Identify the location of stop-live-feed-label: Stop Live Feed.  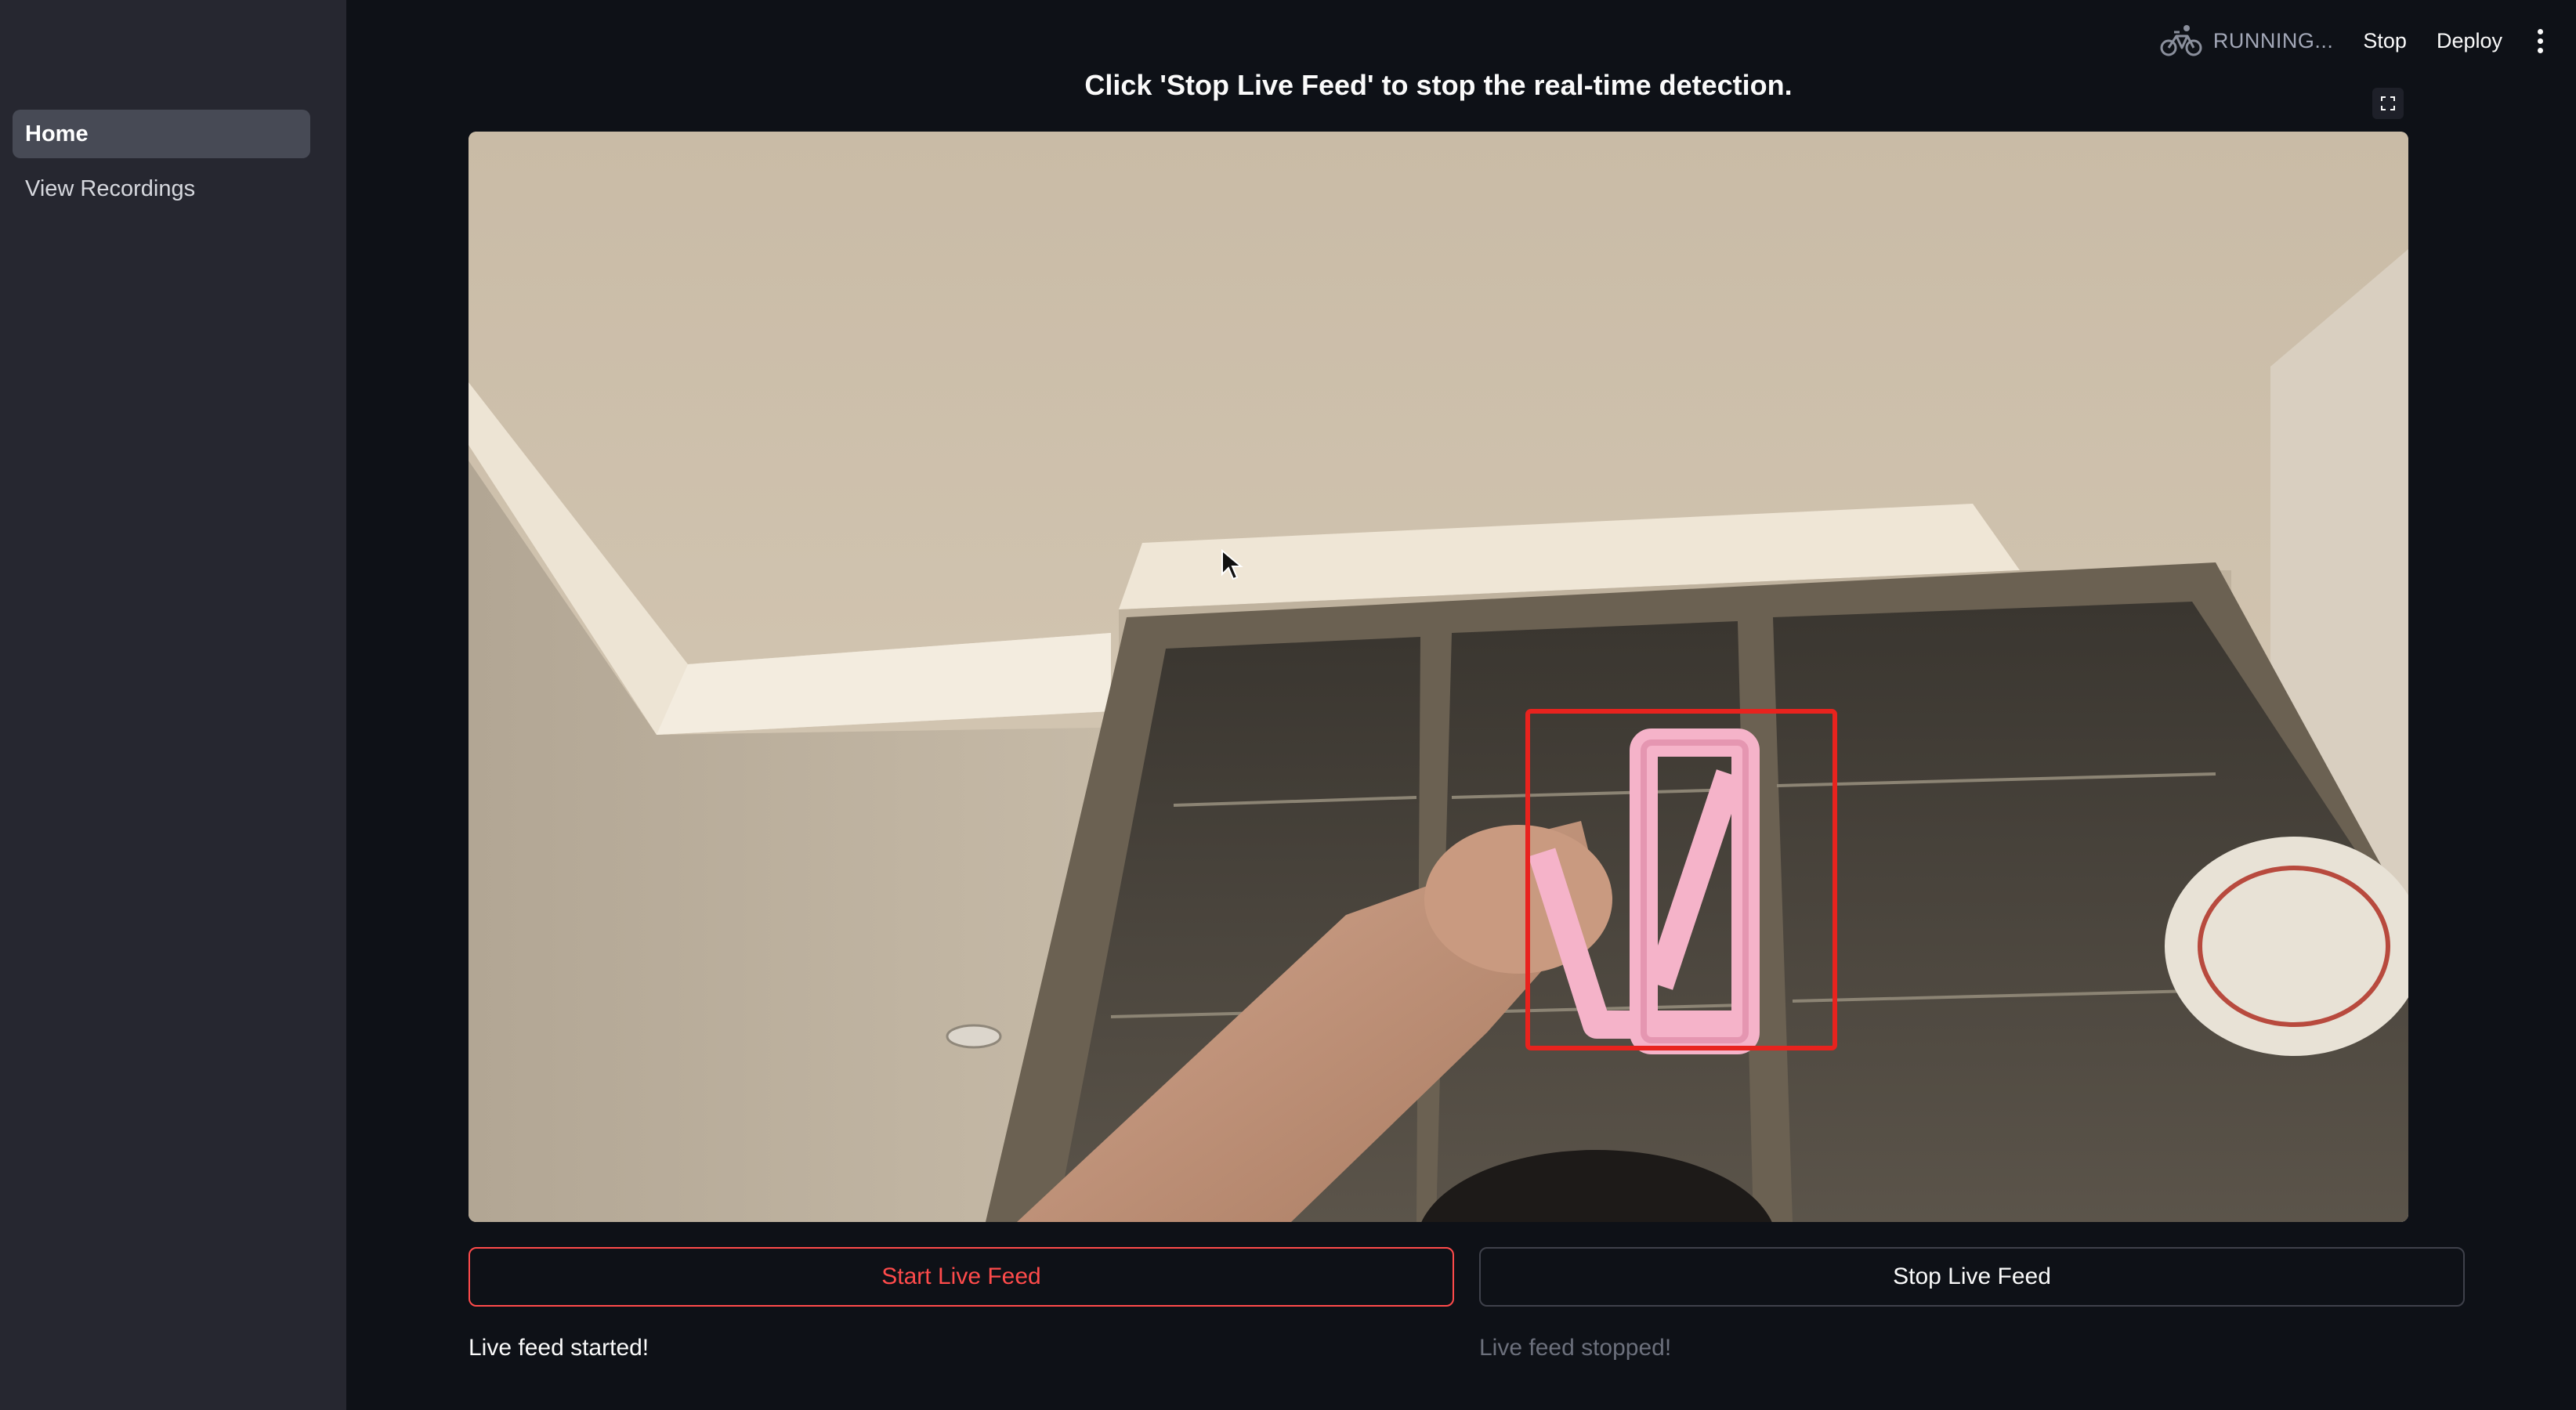
(1972, 1276).